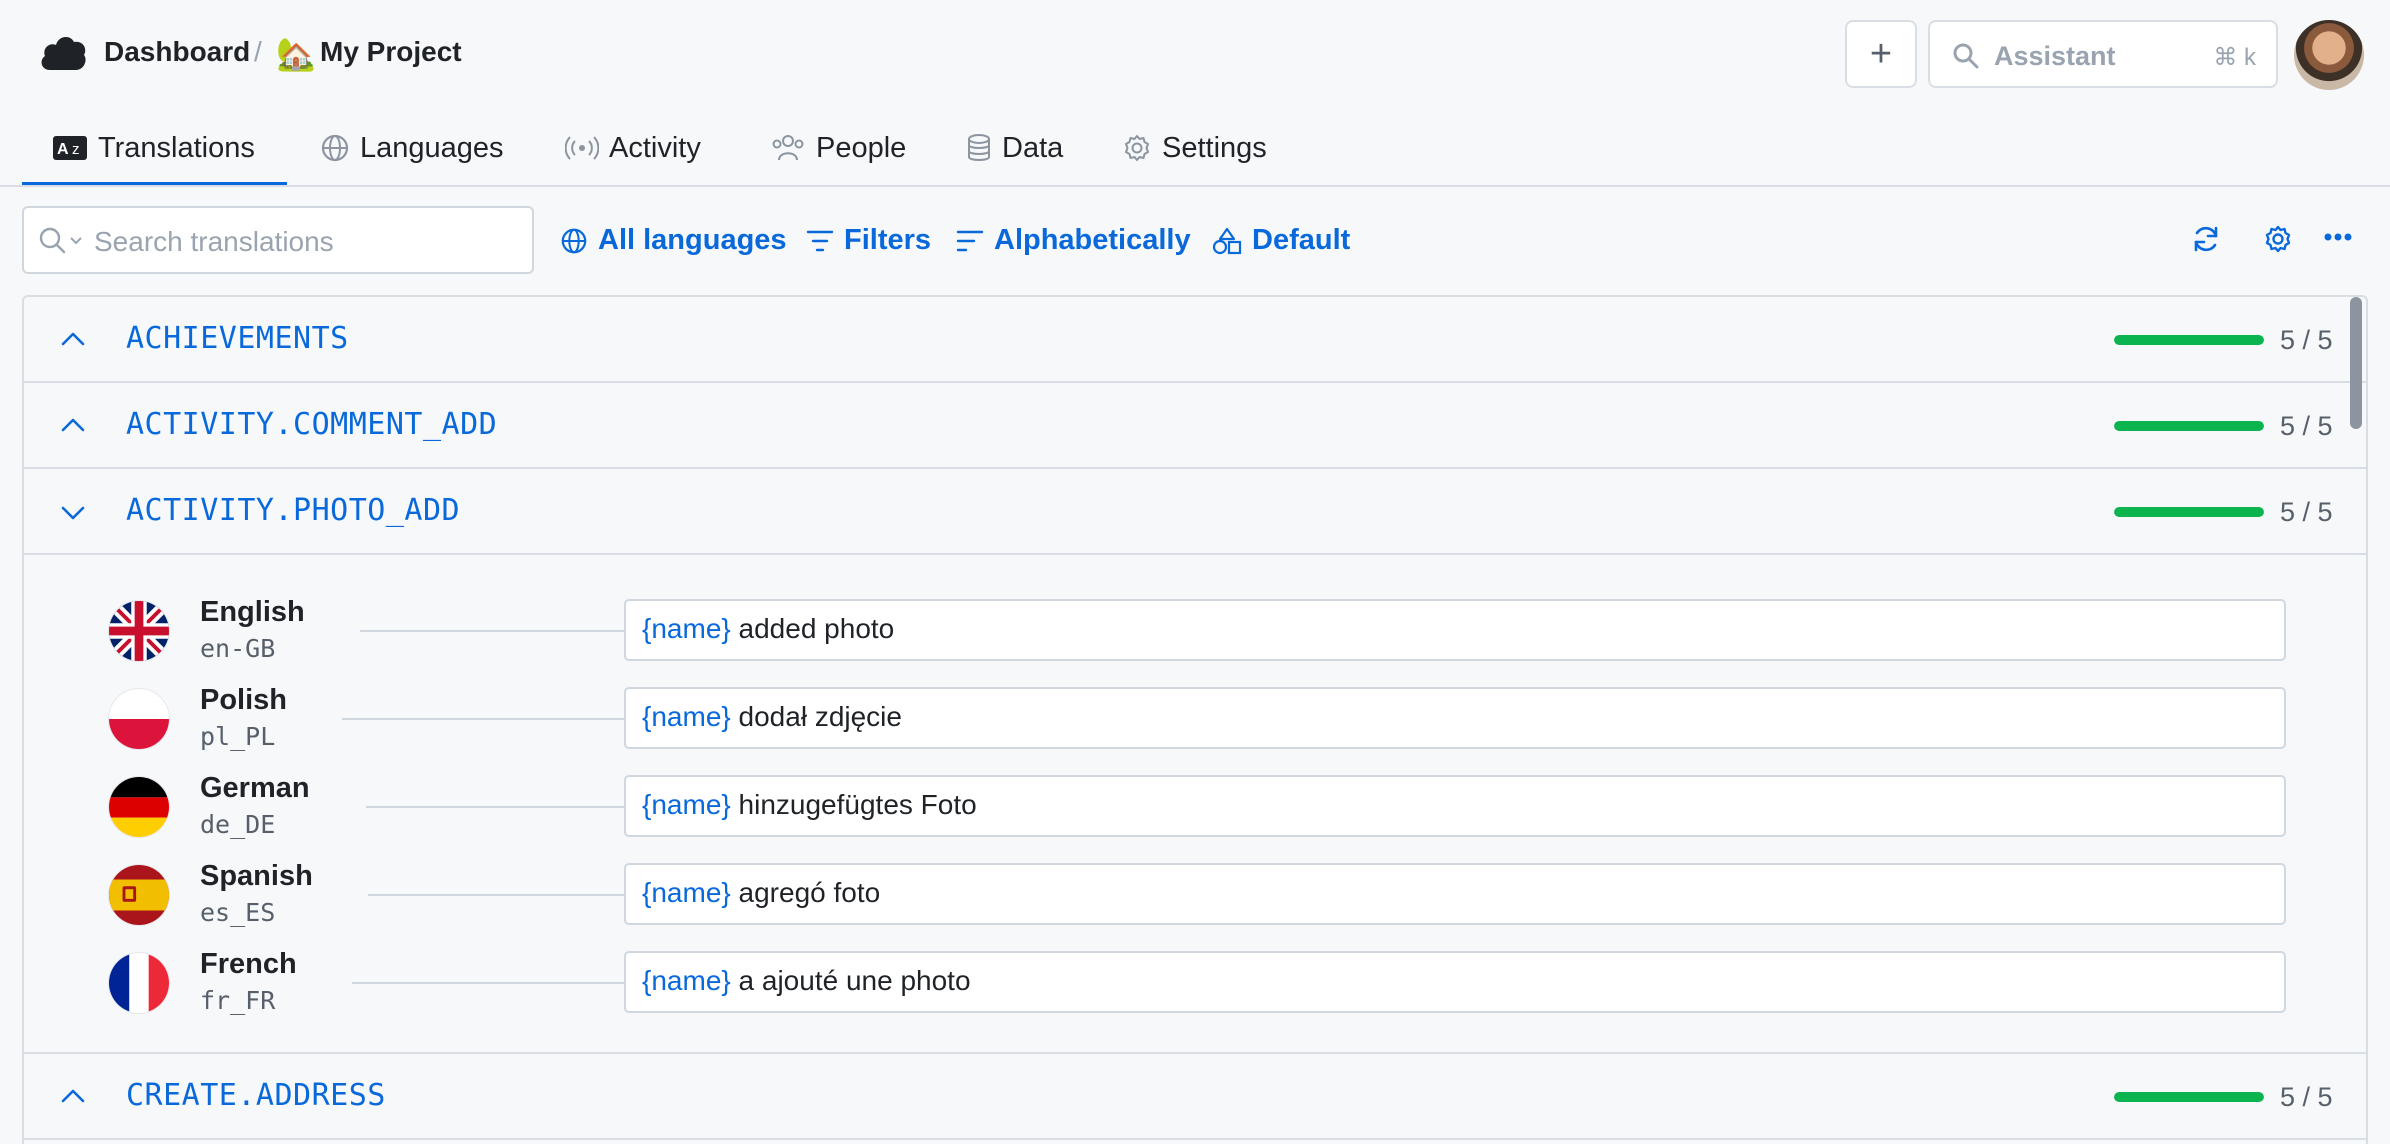 This screenshot has width=2390, height=1144. I want to click on language-name: English, so click(252, 612).